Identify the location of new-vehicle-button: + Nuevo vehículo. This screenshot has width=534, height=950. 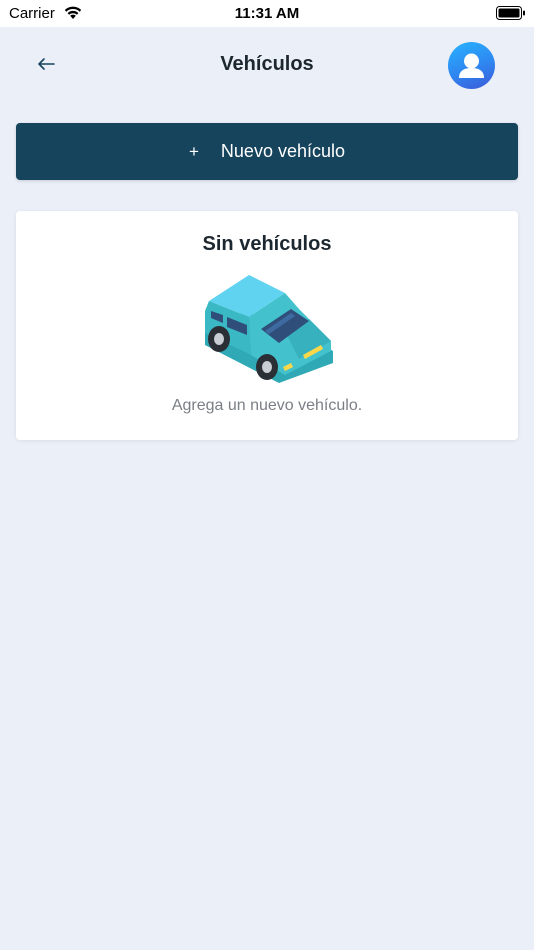
(267, 151).